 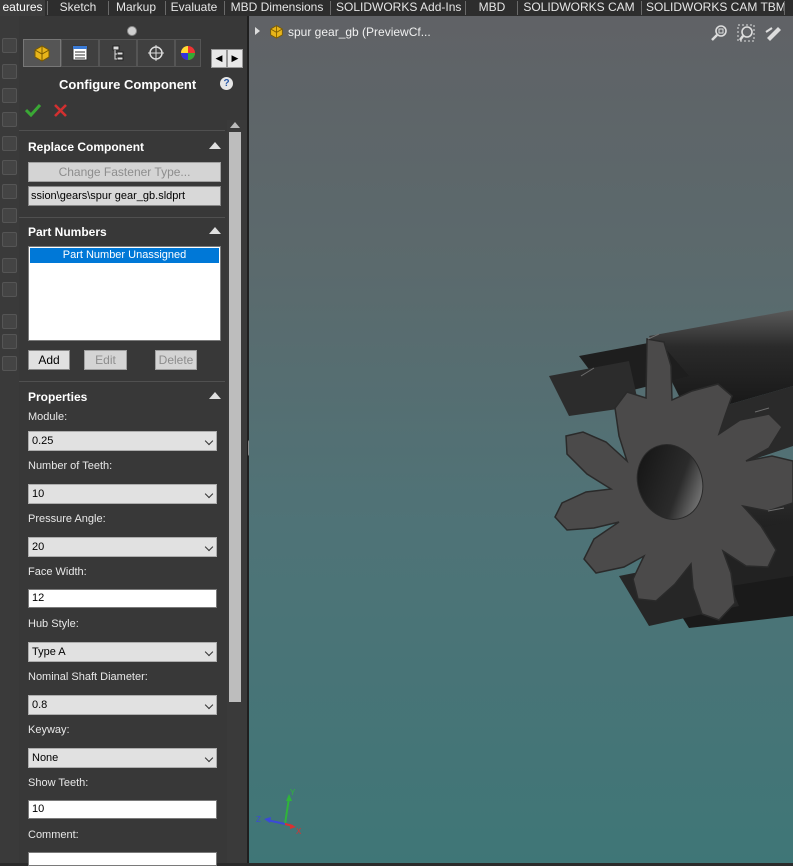 I want to click on tab-evaluate: Evaluate, so click(x=194, y=8).